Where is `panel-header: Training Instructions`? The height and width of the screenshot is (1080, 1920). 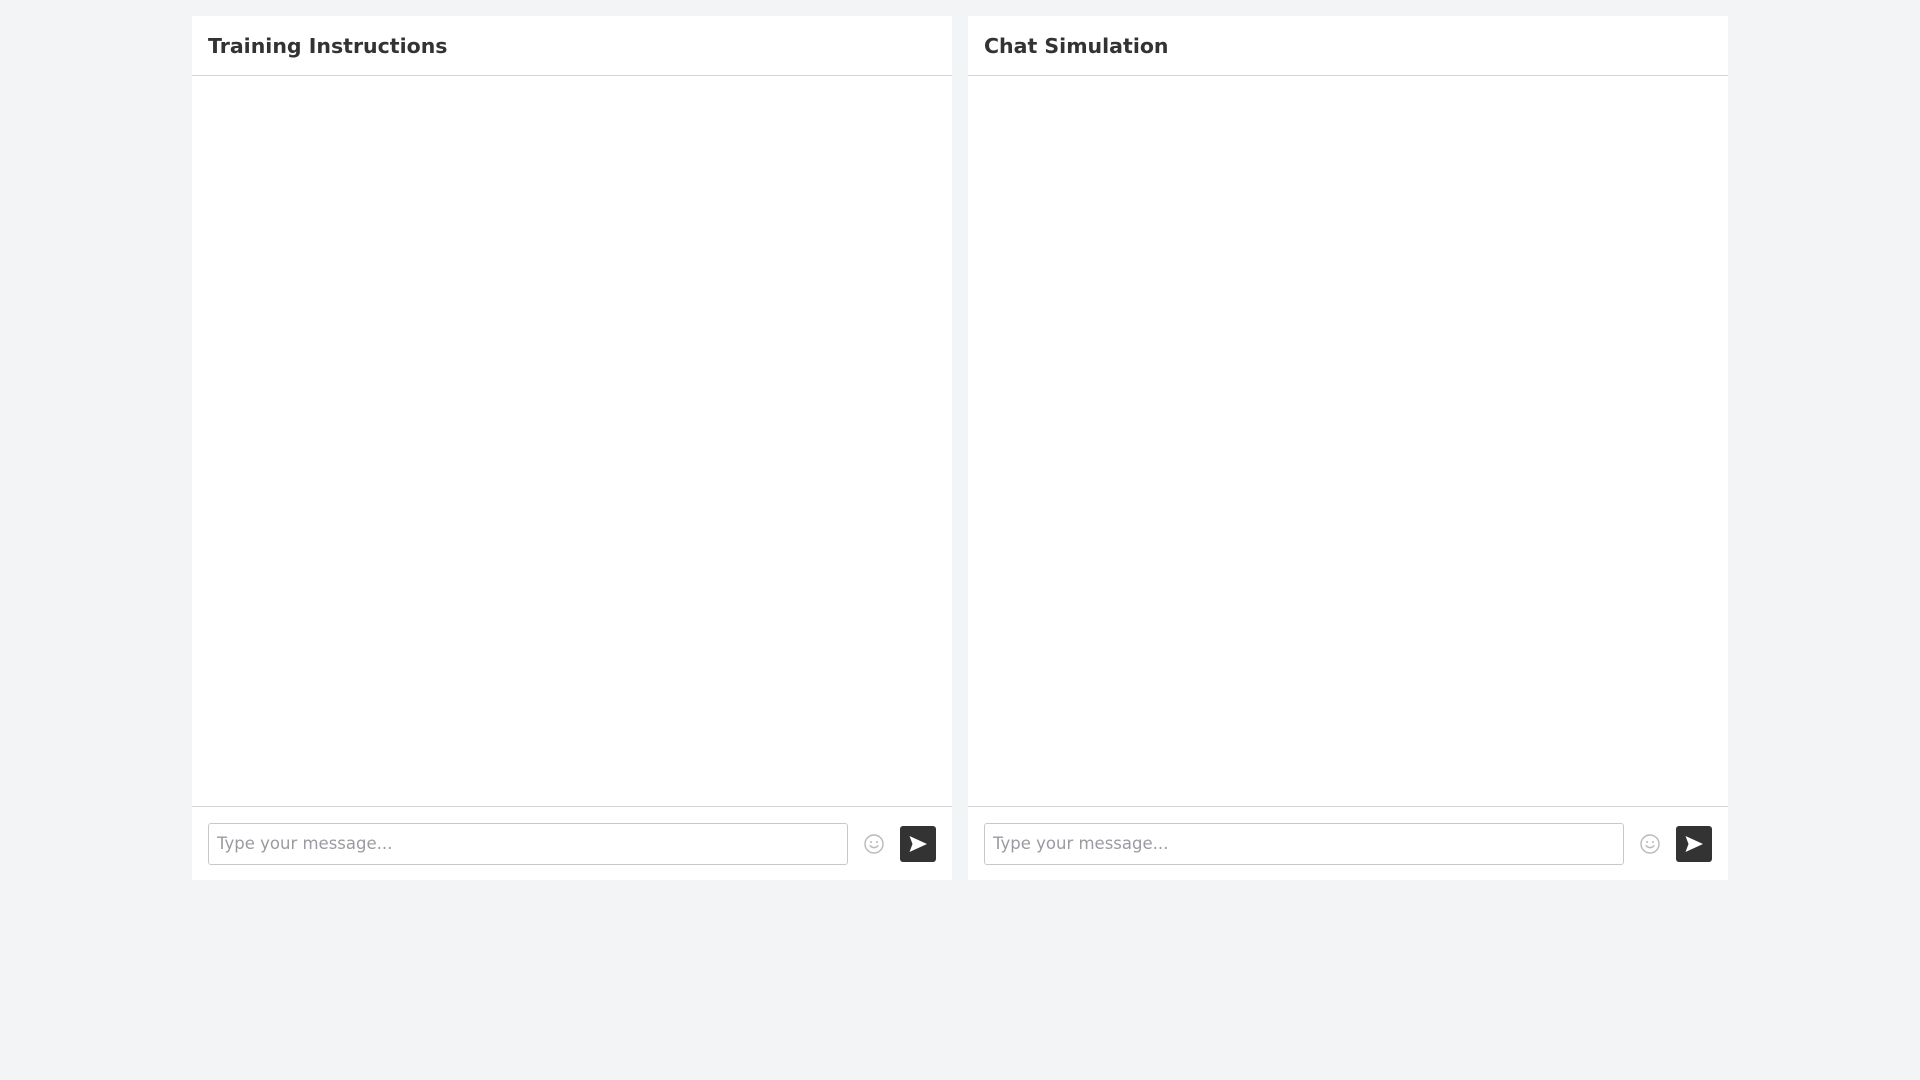 panel-header: Training Instructions is located at coordinates (572, 46).